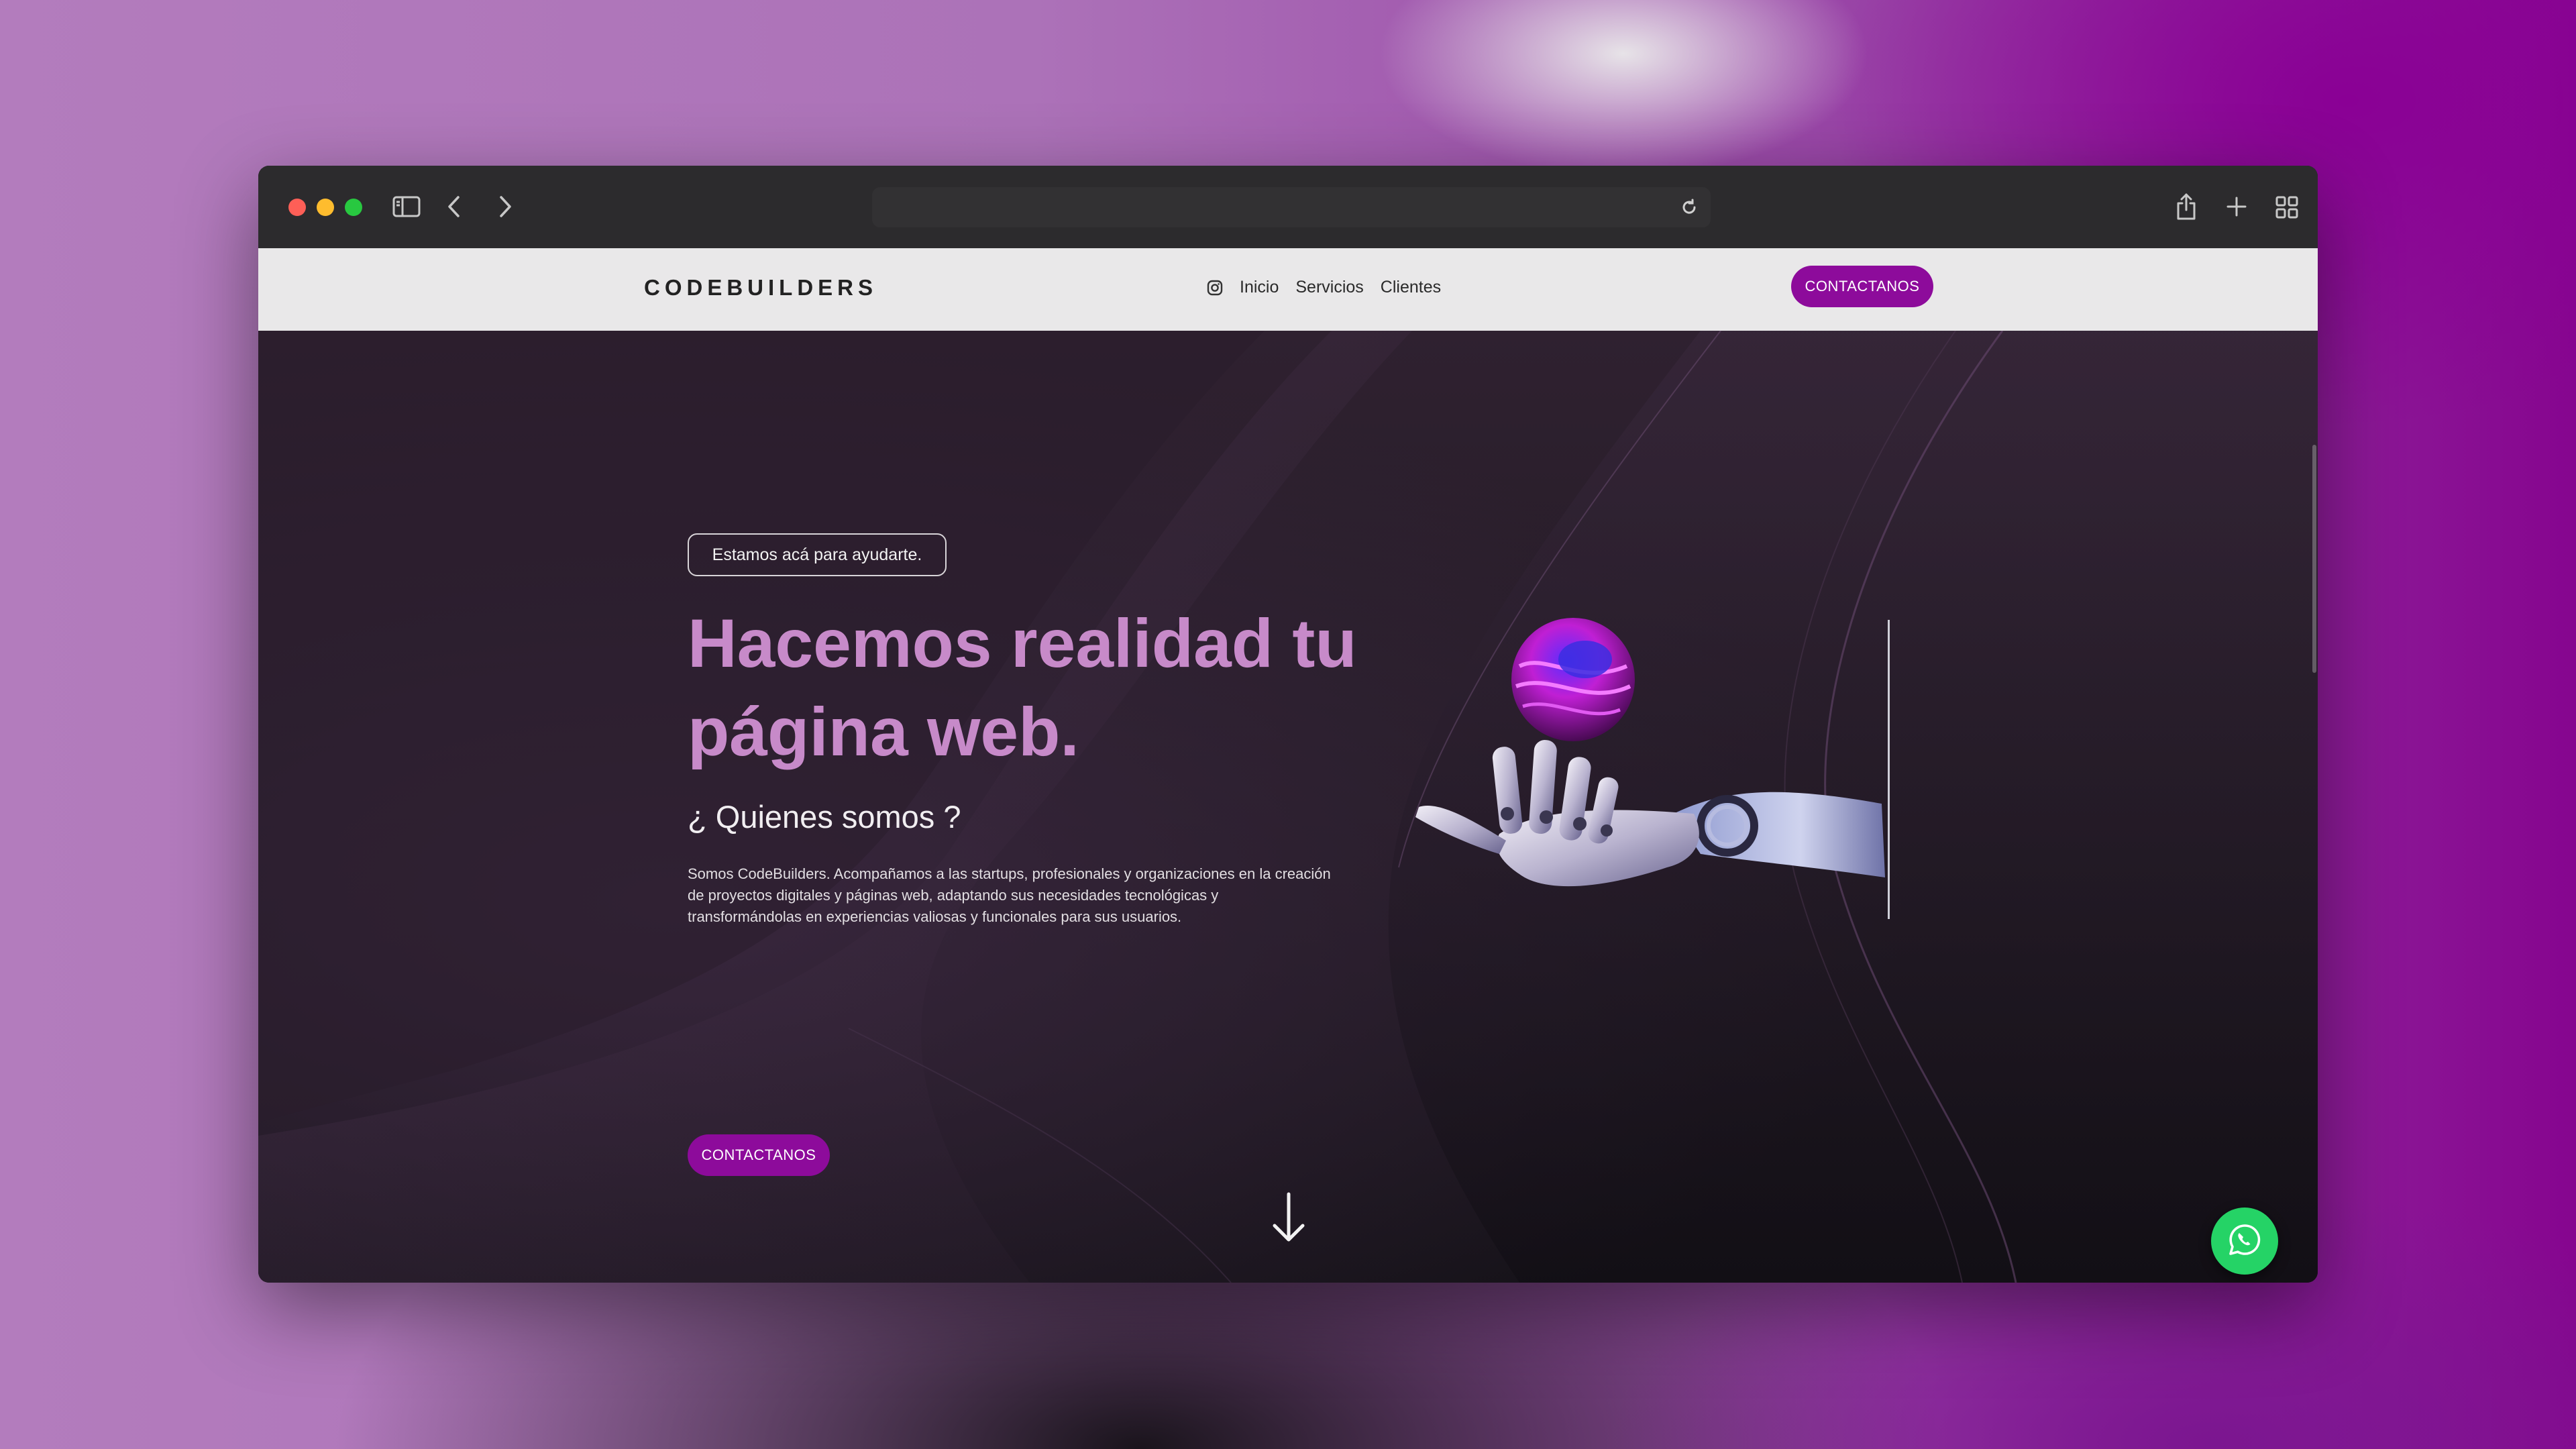  I want to click on arrow-down-icon, so click(1288, 1219).